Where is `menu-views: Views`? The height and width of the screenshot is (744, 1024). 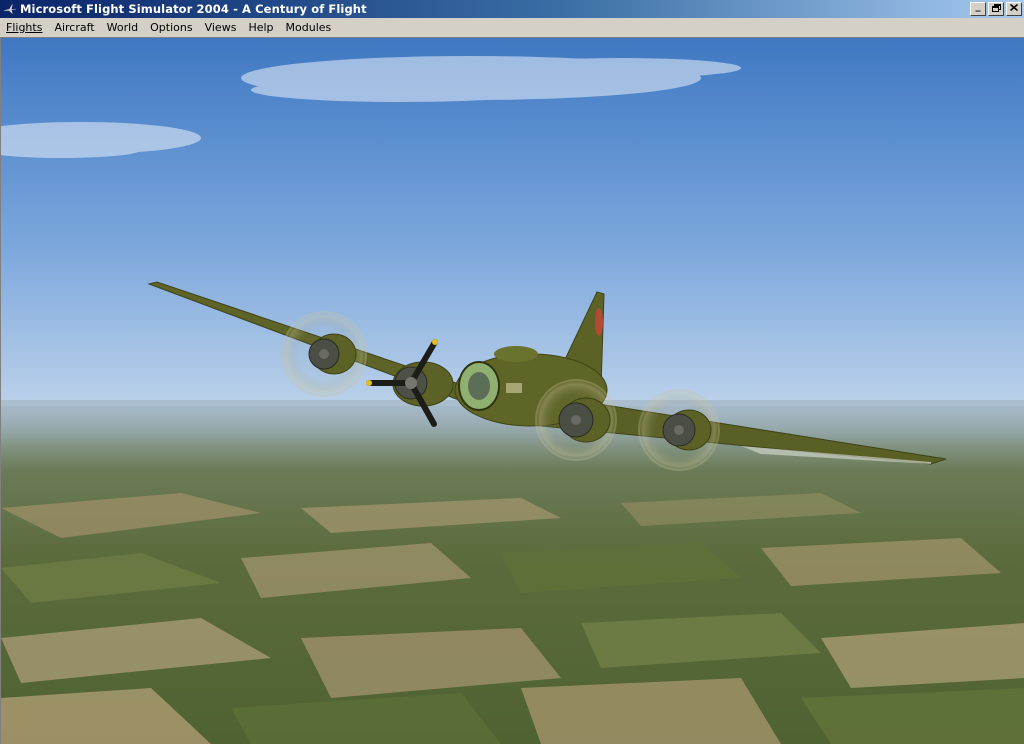
menu-views: Views is located at coordinates (221, 28).